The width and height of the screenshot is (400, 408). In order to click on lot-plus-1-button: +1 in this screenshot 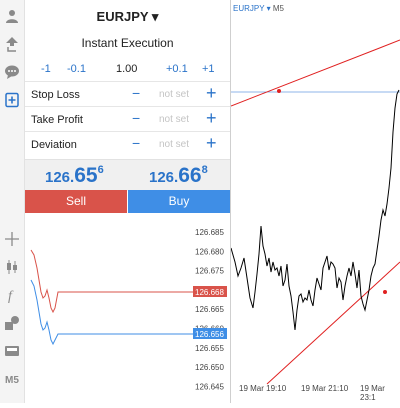, I will do `click(208, 69)`.